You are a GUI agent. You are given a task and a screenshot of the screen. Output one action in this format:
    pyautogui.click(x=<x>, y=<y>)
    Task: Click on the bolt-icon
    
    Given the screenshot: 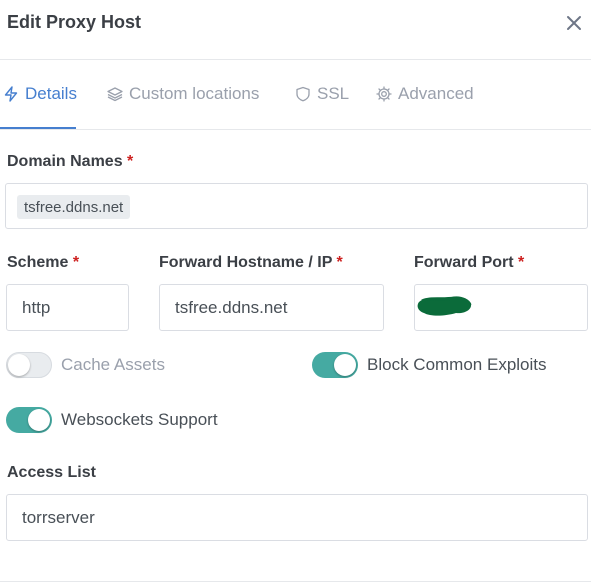 What is the action you would take?
    pyautogui.click(x=11, y=94)
    